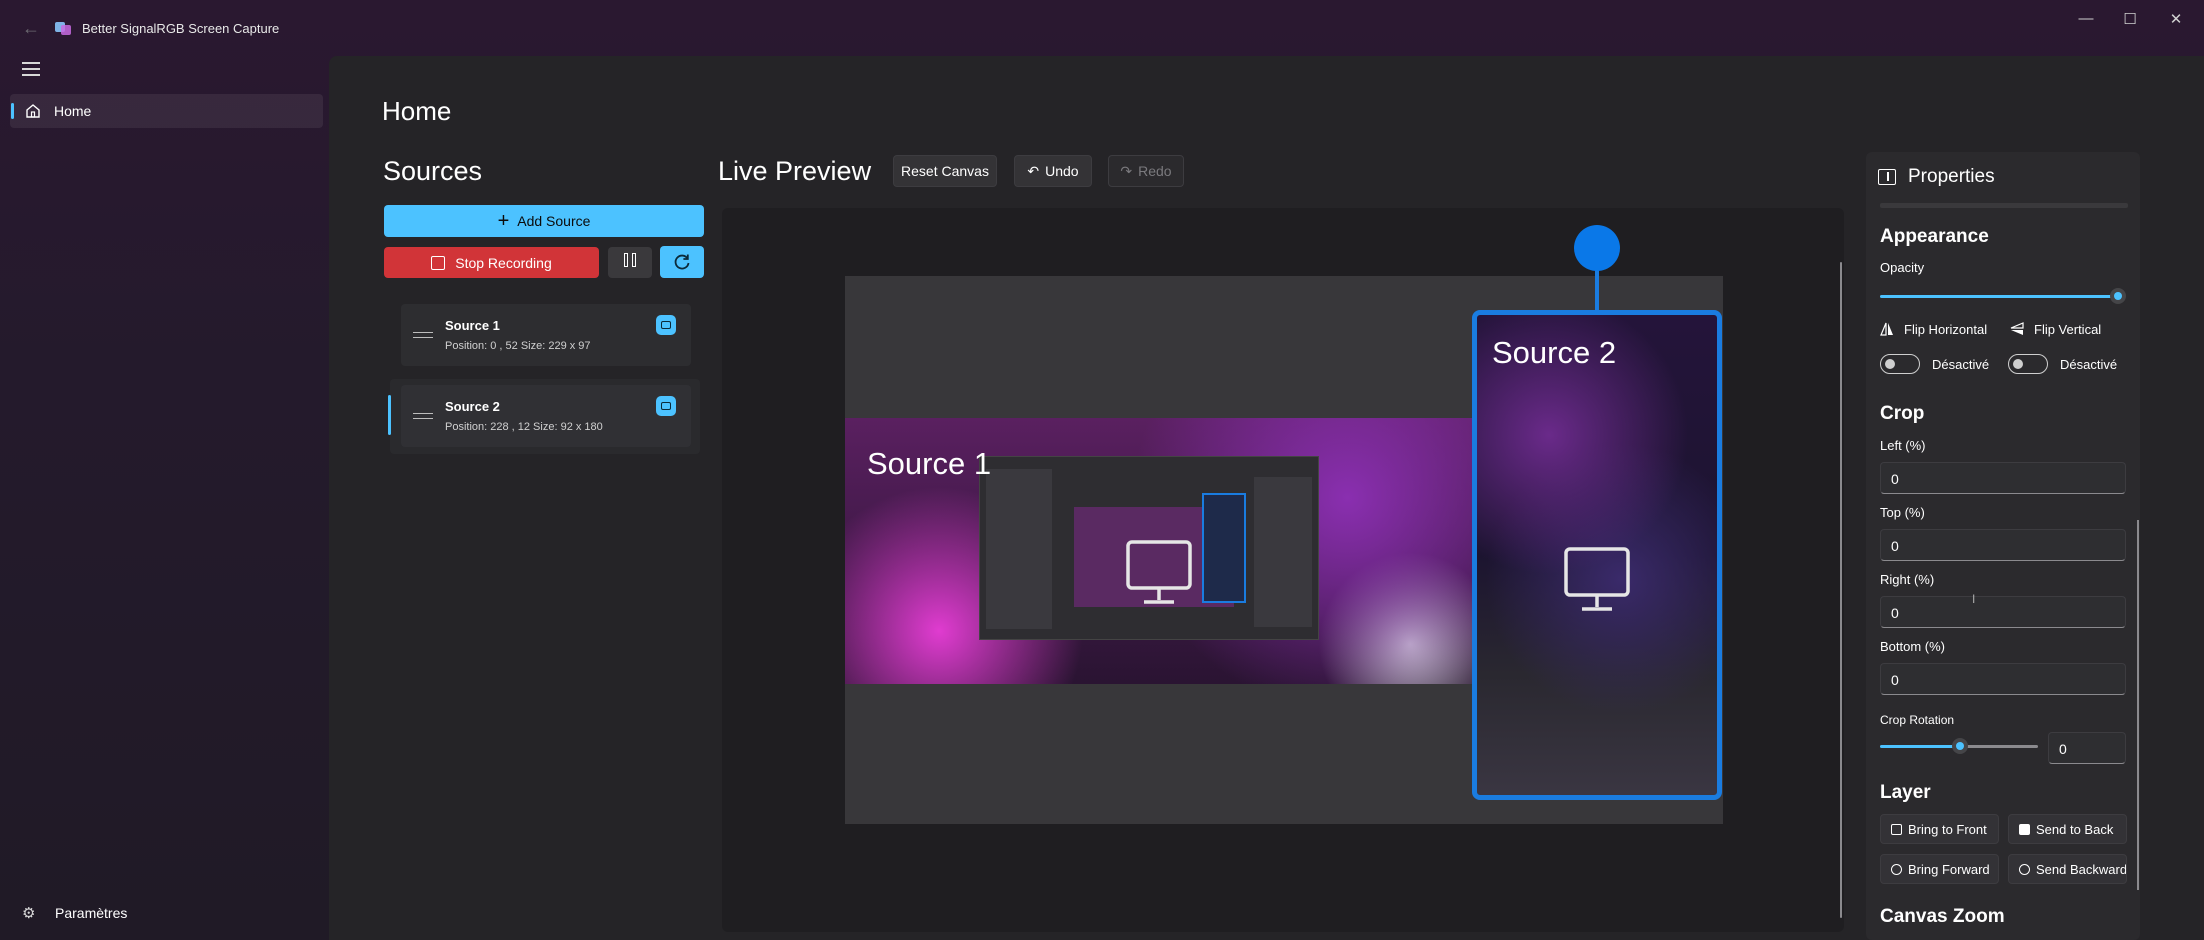 The width and height of the screenshot is (2204, 940). I want to click on bring-to-front-button: Bring to Front, so click(1939, 829).